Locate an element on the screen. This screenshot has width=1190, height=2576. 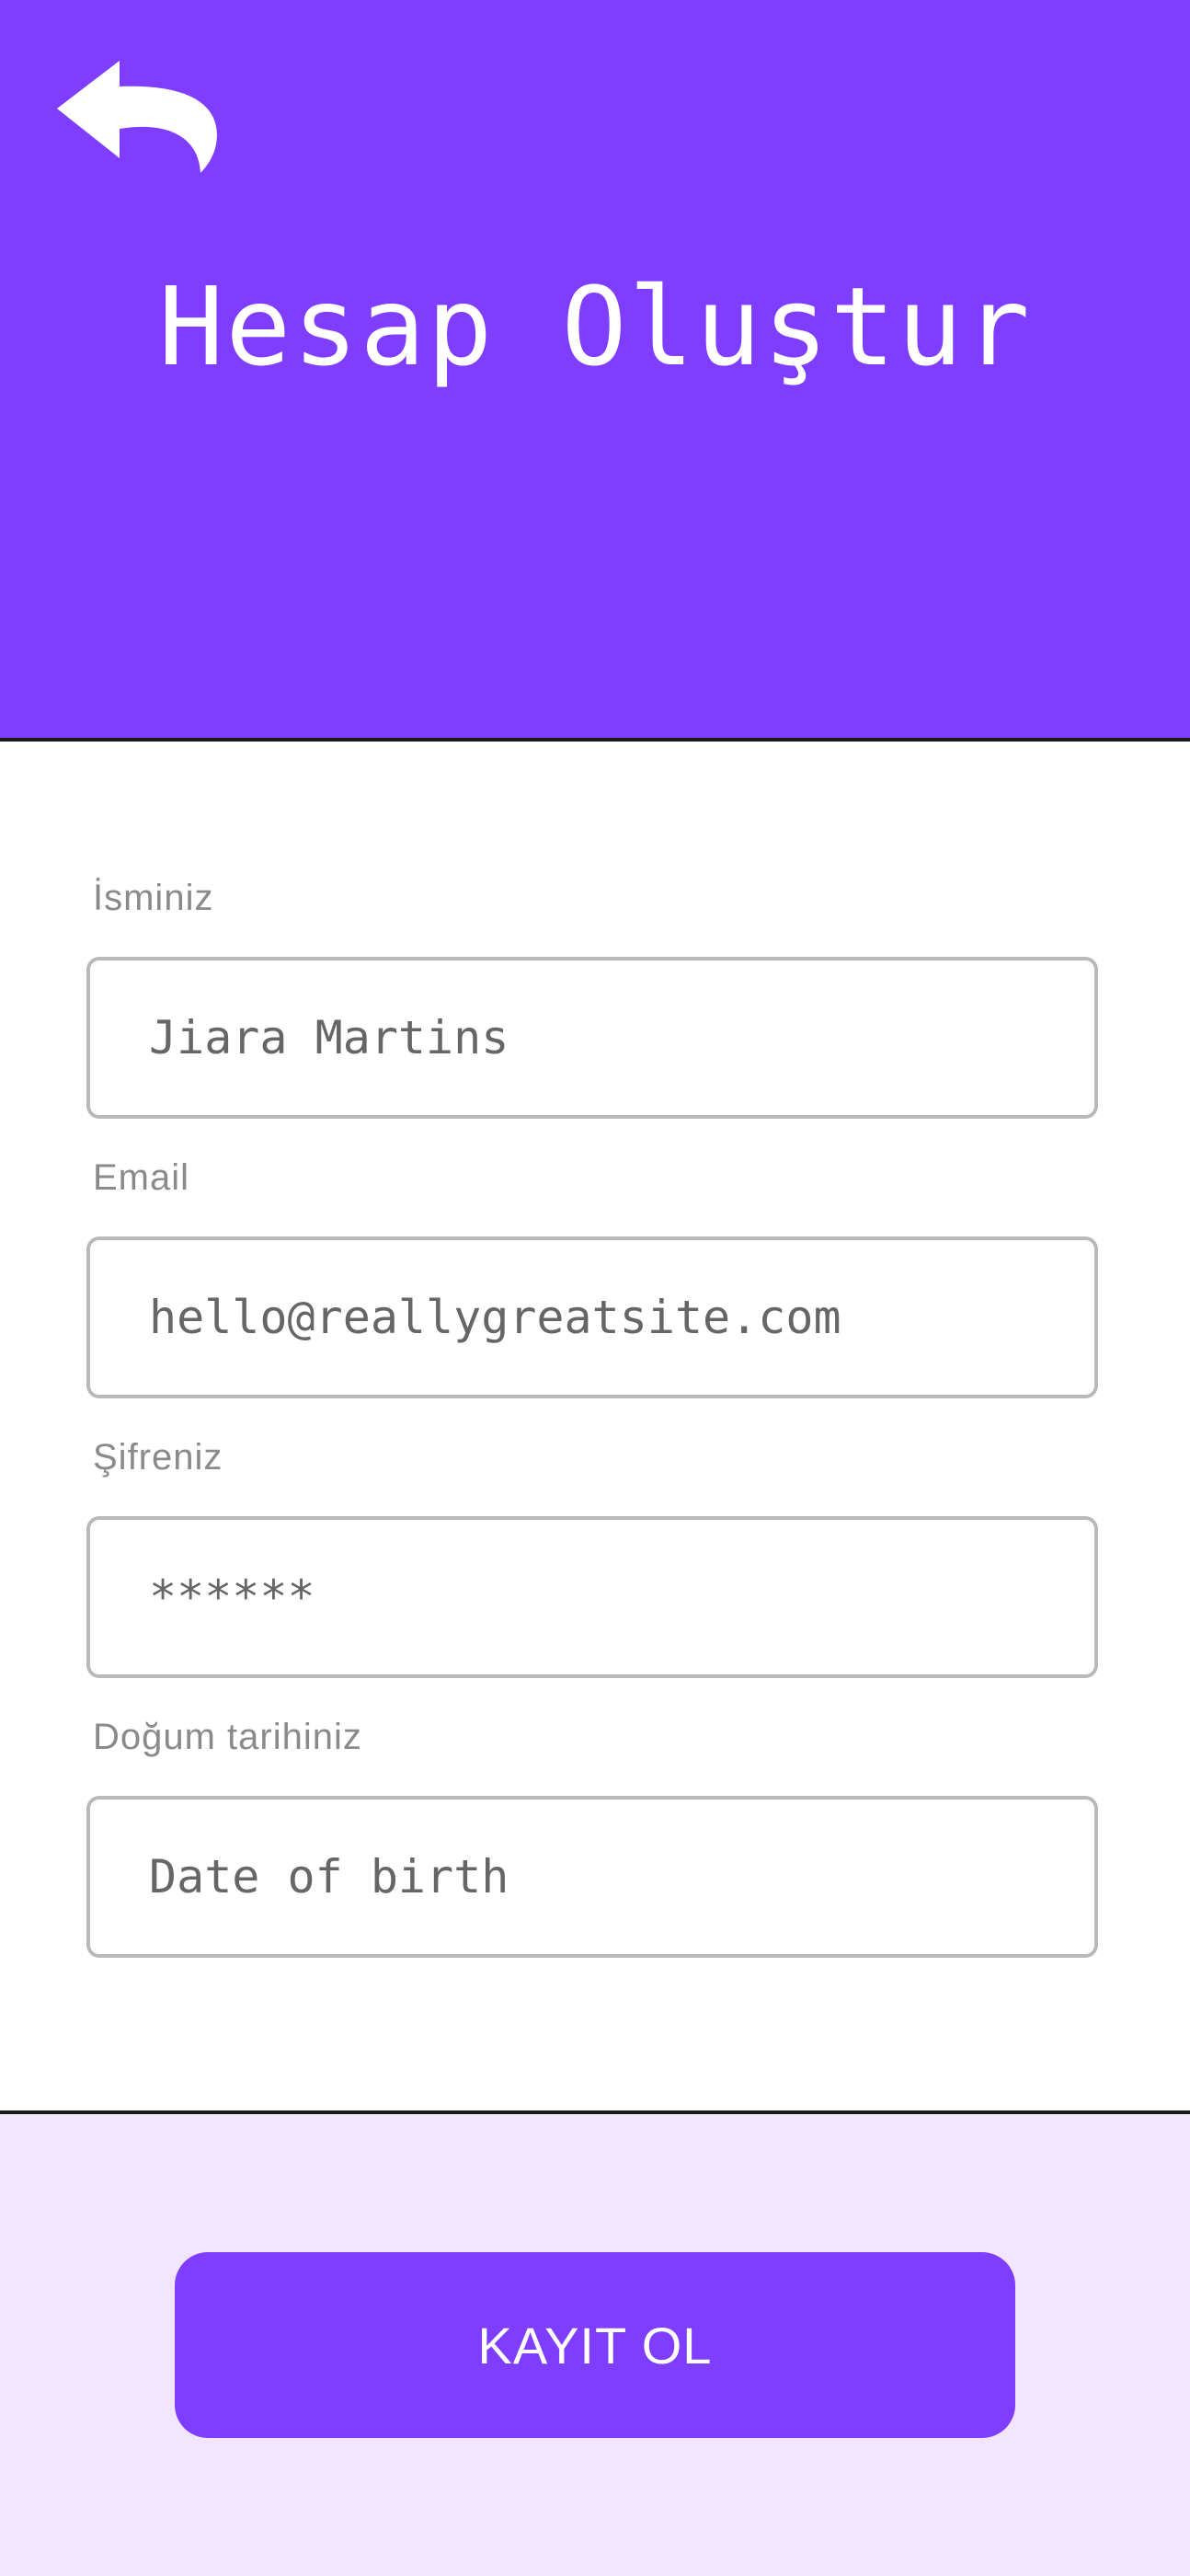
birthdate-label: Doğum tarihiniz is located at coordinates (227, 1737).